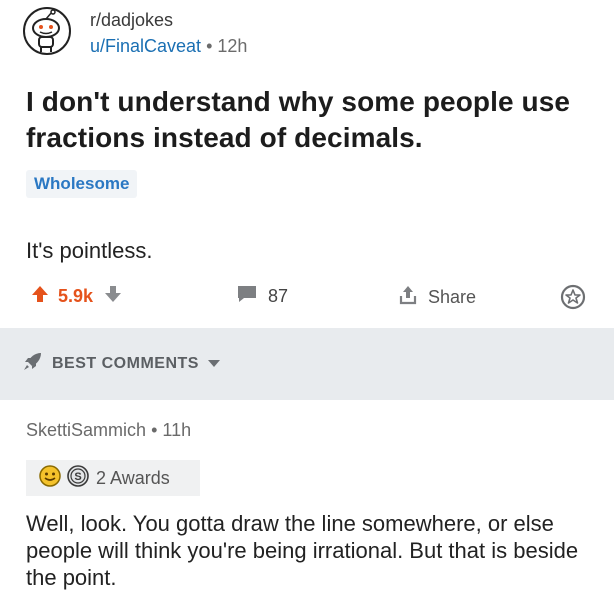  I want to click on share-button: Share, so click(437, 297).